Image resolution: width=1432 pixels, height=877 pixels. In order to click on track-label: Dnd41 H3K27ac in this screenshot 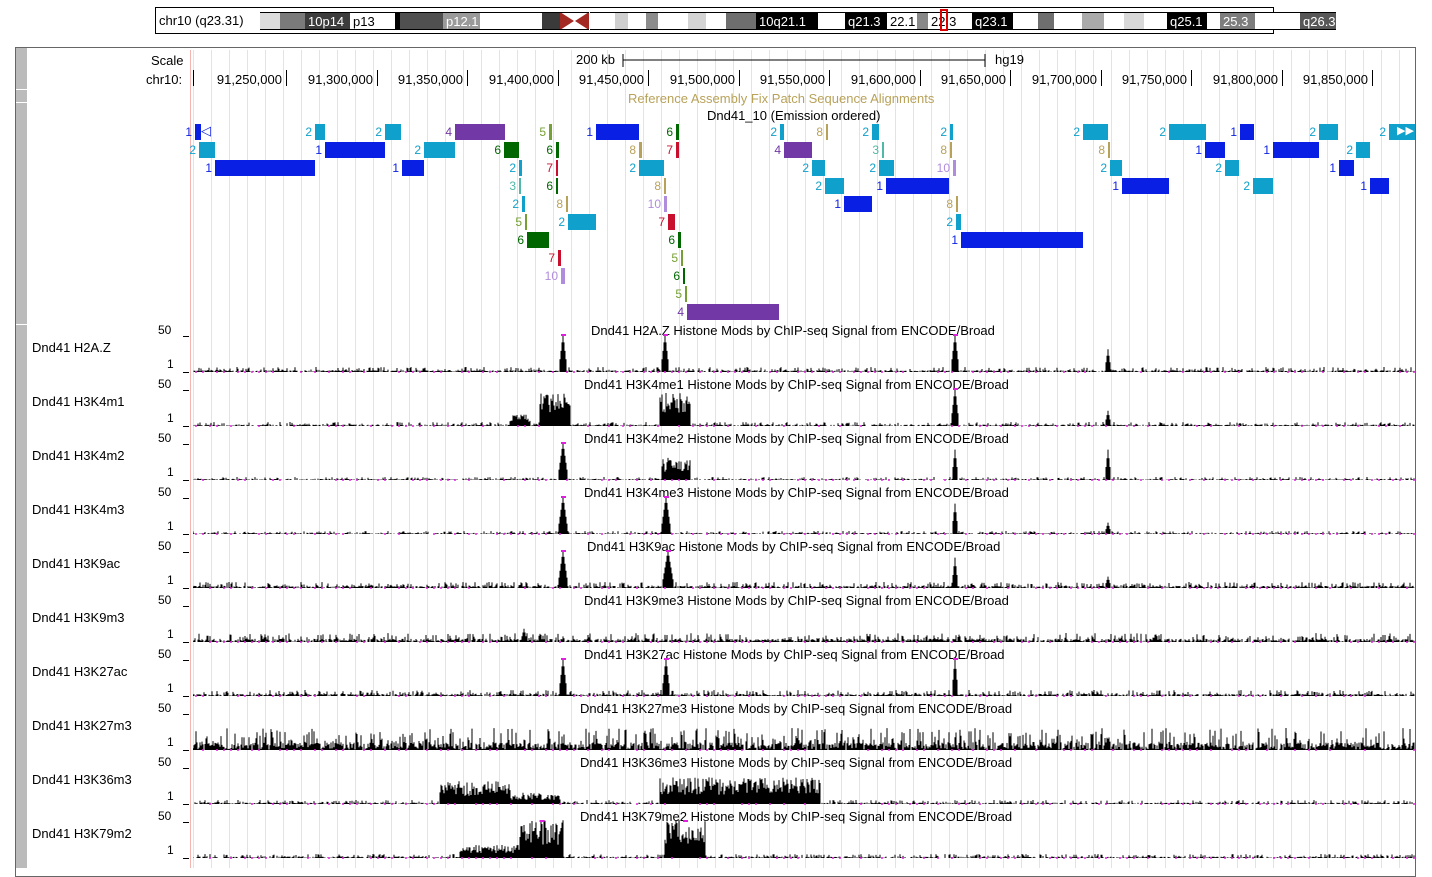, I will do `click(79, 671)`.